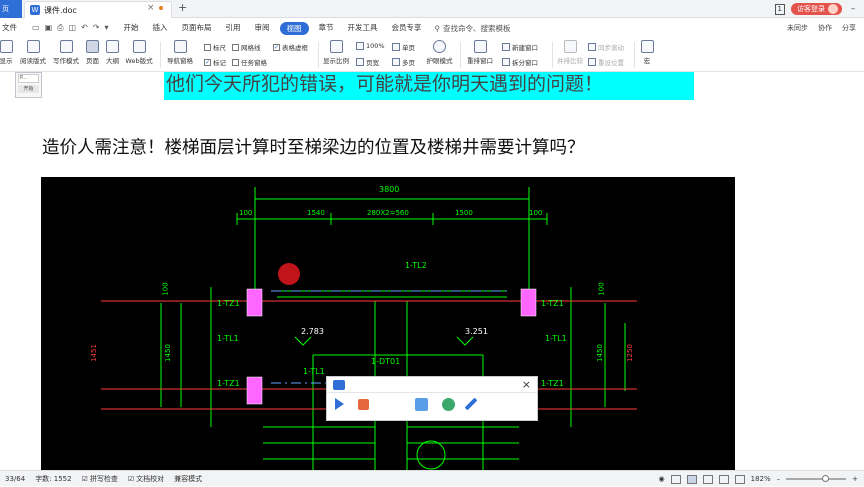 The height and width of the screenshot is (487, 864). I want to click on arrange-windows-button: 重排窗口, so click(480, 52).